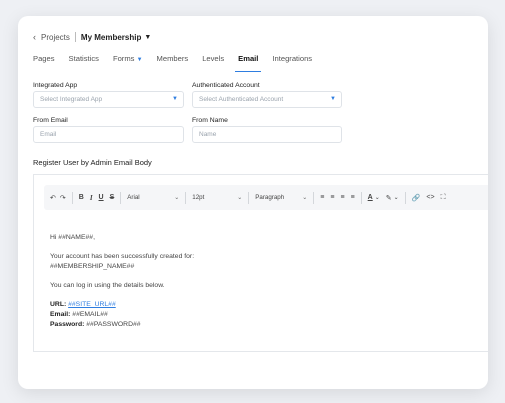 This screenshot has width=505, height=403. What do you see at coordinates (292, 63) in the screenshot?
I see `tab-integrations: Integrations` at bounding box center [292, 63].